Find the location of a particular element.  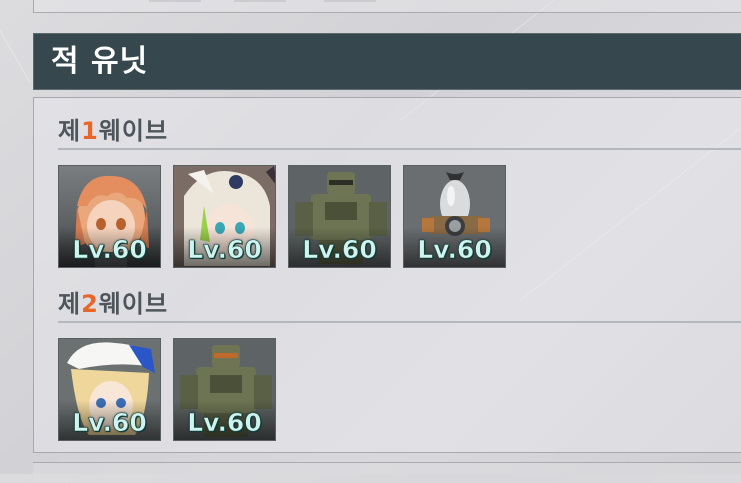

section-title: 적 유닛 is located at coordinates (100, 61).